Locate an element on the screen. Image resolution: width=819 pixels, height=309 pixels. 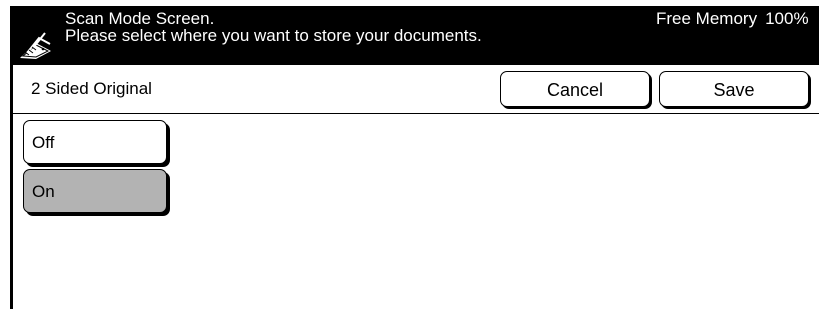
option-off-label: Off is located at coordinates (43, 142).